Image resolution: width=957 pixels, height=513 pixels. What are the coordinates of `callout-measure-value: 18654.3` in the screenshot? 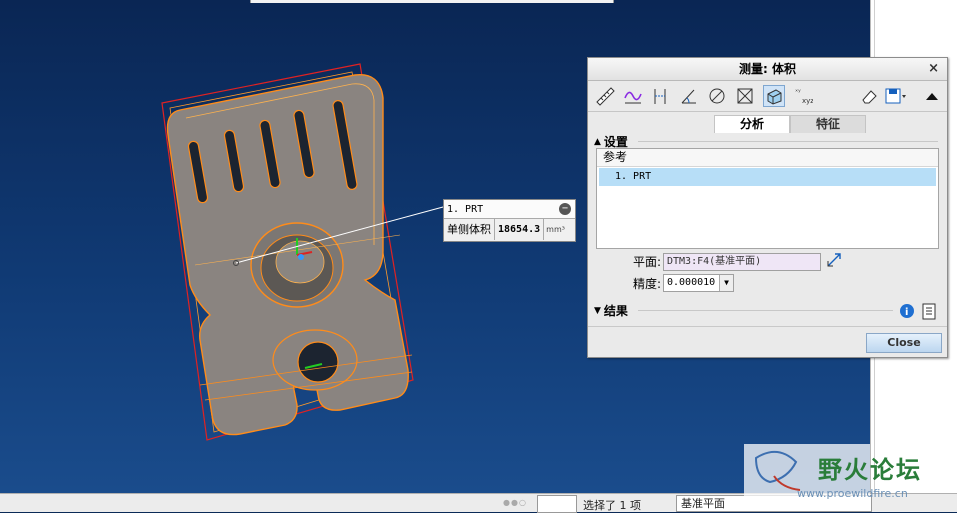 It's located at (520, 229).